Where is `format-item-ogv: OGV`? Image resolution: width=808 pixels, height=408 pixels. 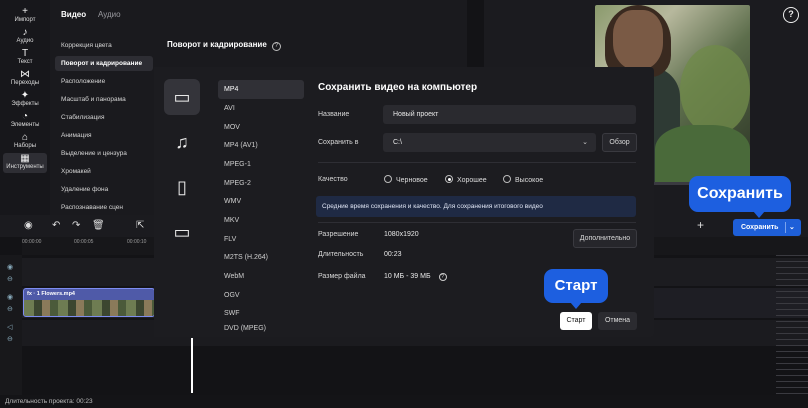
format-item-ogv: OGV is located at coordinates (261, 295).